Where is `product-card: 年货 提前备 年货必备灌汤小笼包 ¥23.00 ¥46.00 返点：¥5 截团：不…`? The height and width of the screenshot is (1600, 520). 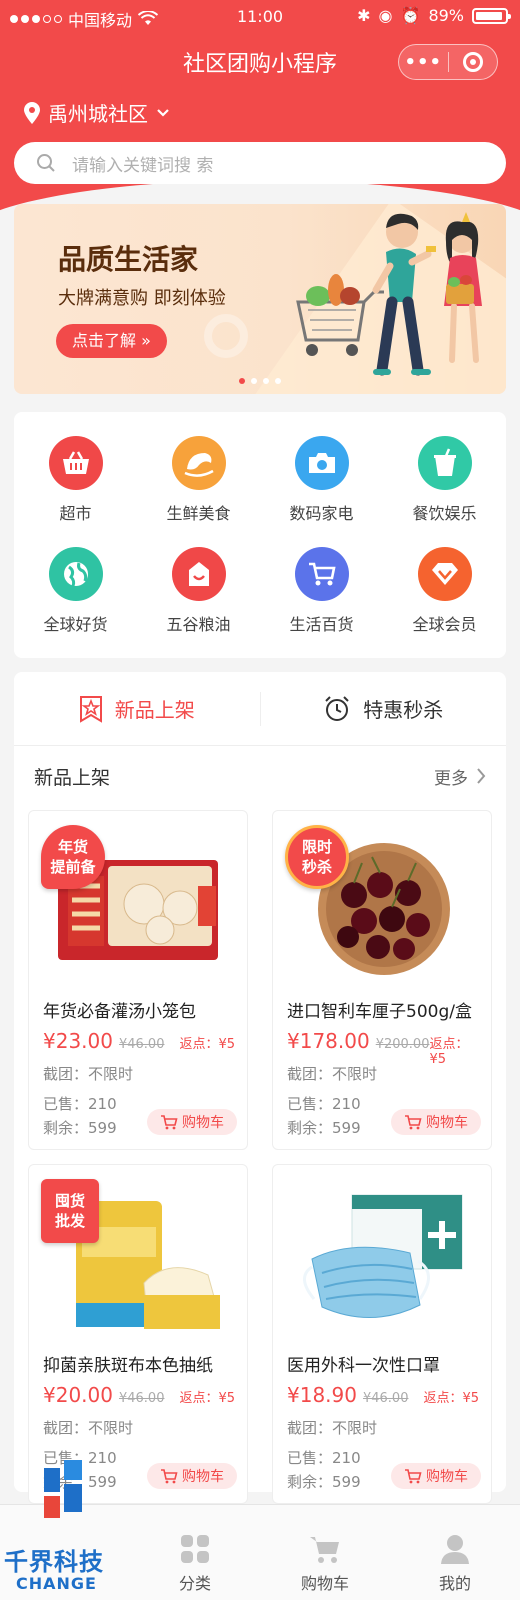
product-card: 年货 提前备 年货必备灌汤小笼包 ¥23.00 ¥46.00 返点：¥5 截团：不… is located at coordinates (138, 980).